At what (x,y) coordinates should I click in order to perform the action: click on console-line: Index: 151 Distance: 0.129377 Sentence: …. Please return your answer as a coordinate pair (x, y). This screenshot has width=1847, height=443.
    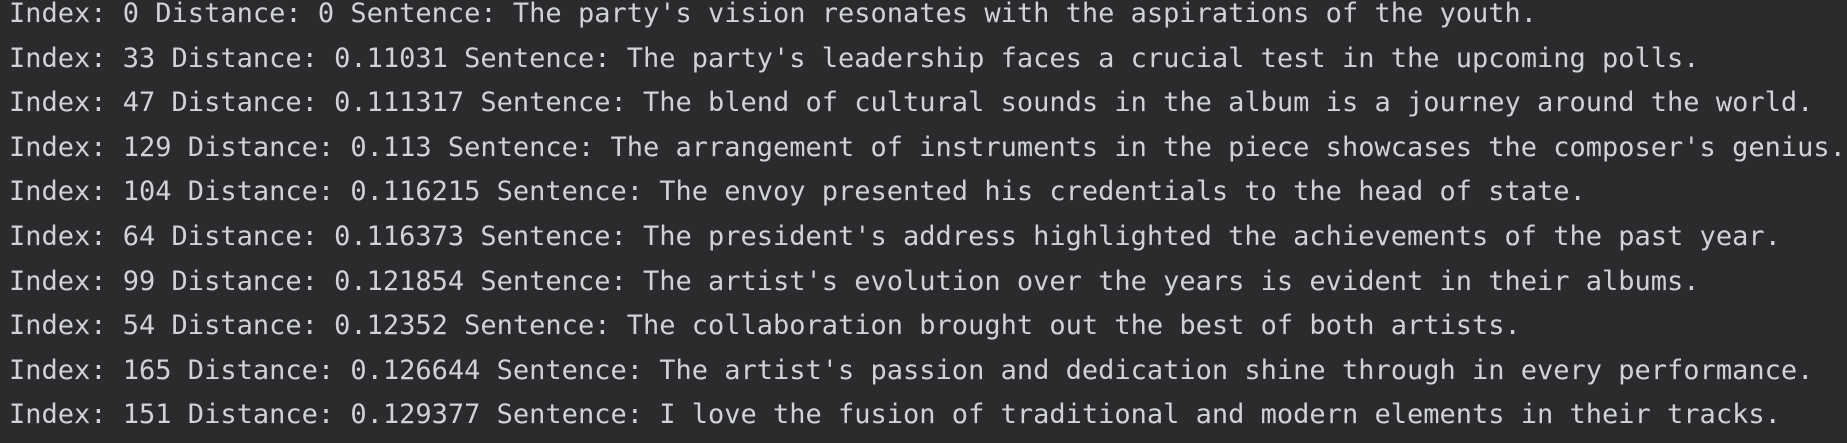
    Looking at the image, I should click on (895, 415).